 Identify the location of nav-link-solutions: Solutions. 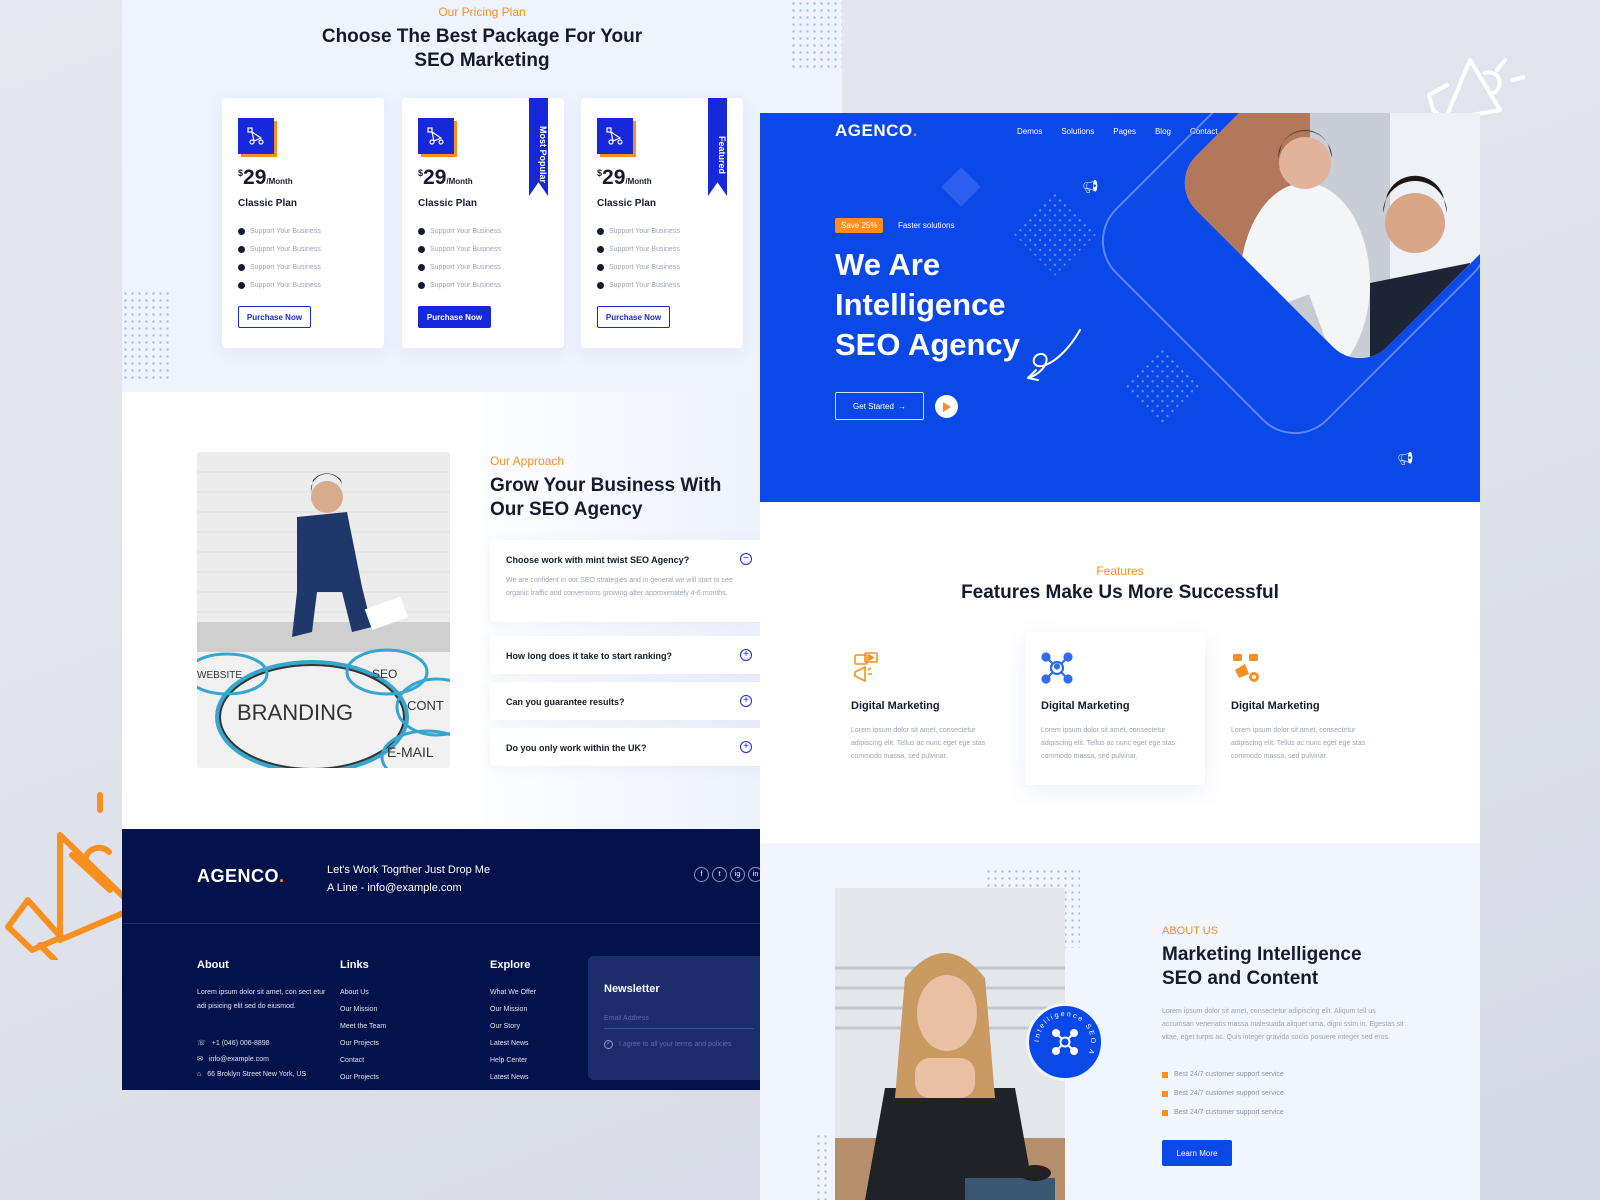
(1077, 131).